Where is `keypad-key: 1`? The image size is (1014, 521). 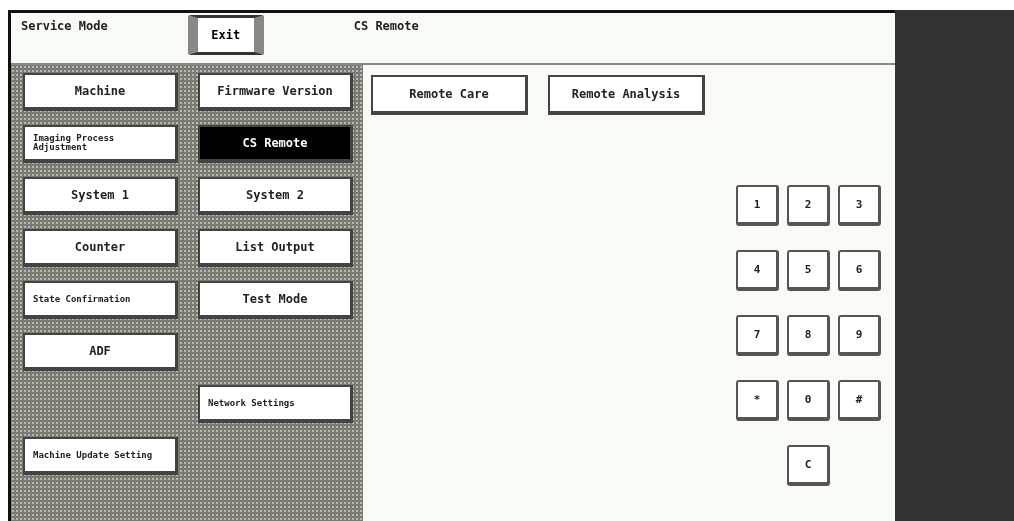
keypad-key: 1 is located at coordinates (757, 205).